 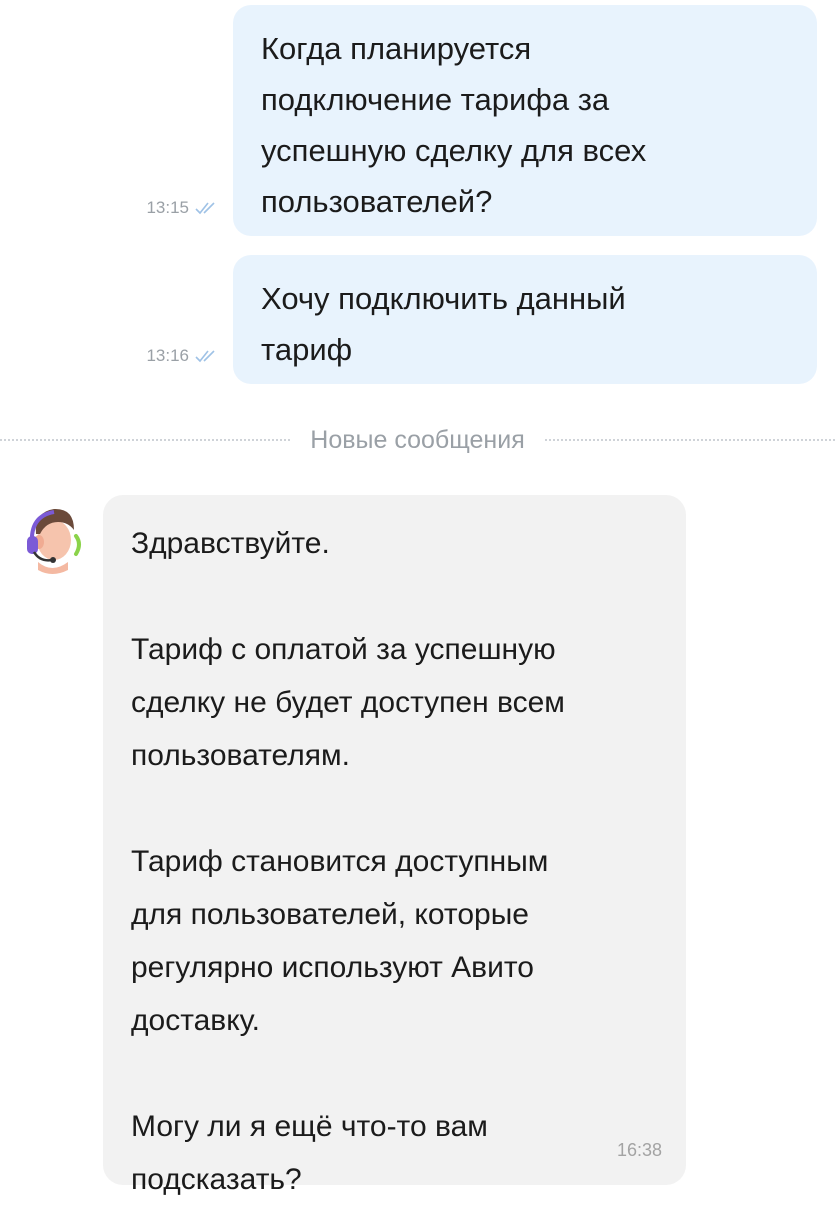 I want to click on message-bubble: Хочу подключить данный тариф, so click(x=525, y=319).